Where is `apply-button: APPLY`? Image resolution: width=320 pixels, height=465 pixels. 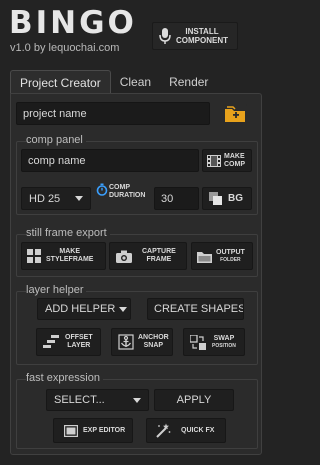 apply-button: APPLY is located at coordinates (194, 400).